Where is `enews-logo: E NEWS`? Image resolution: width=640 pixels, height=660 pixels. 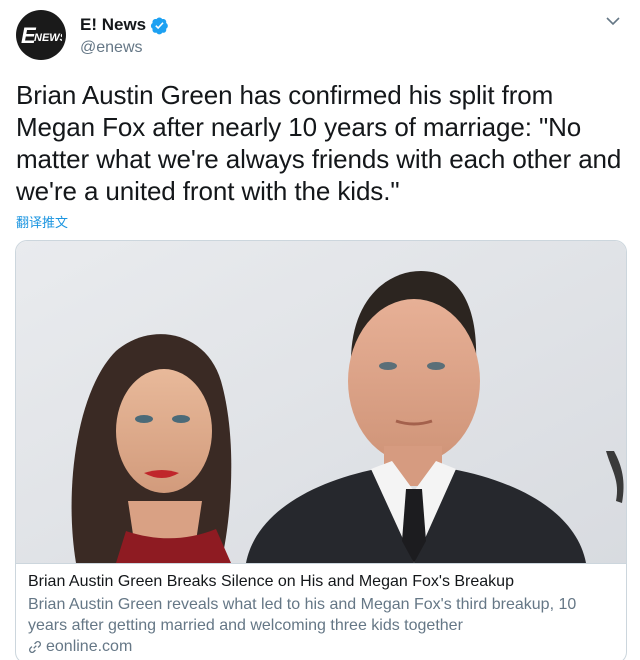 enews-logo: E NEWS is located at coordinates (41, 35).